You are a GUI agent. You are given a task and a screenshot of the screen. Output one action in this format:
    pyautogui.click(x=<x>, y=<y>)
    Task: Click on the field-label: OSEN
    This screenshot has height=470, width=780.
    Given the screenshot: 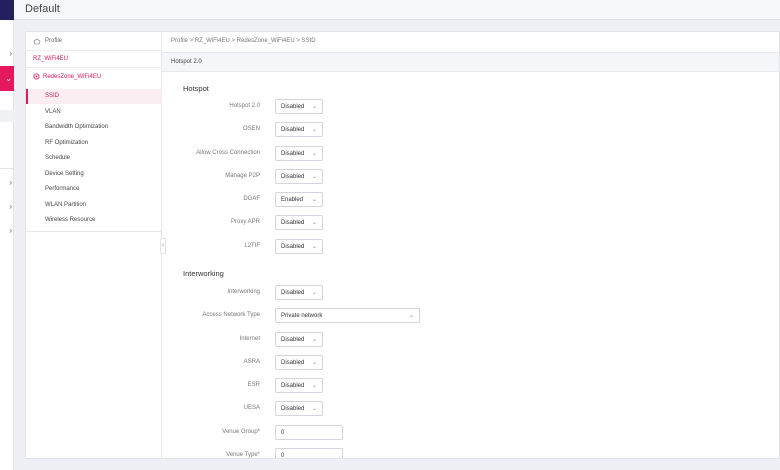 What is the action you would take?
    pyautogui.click(x=251, y=129)
    